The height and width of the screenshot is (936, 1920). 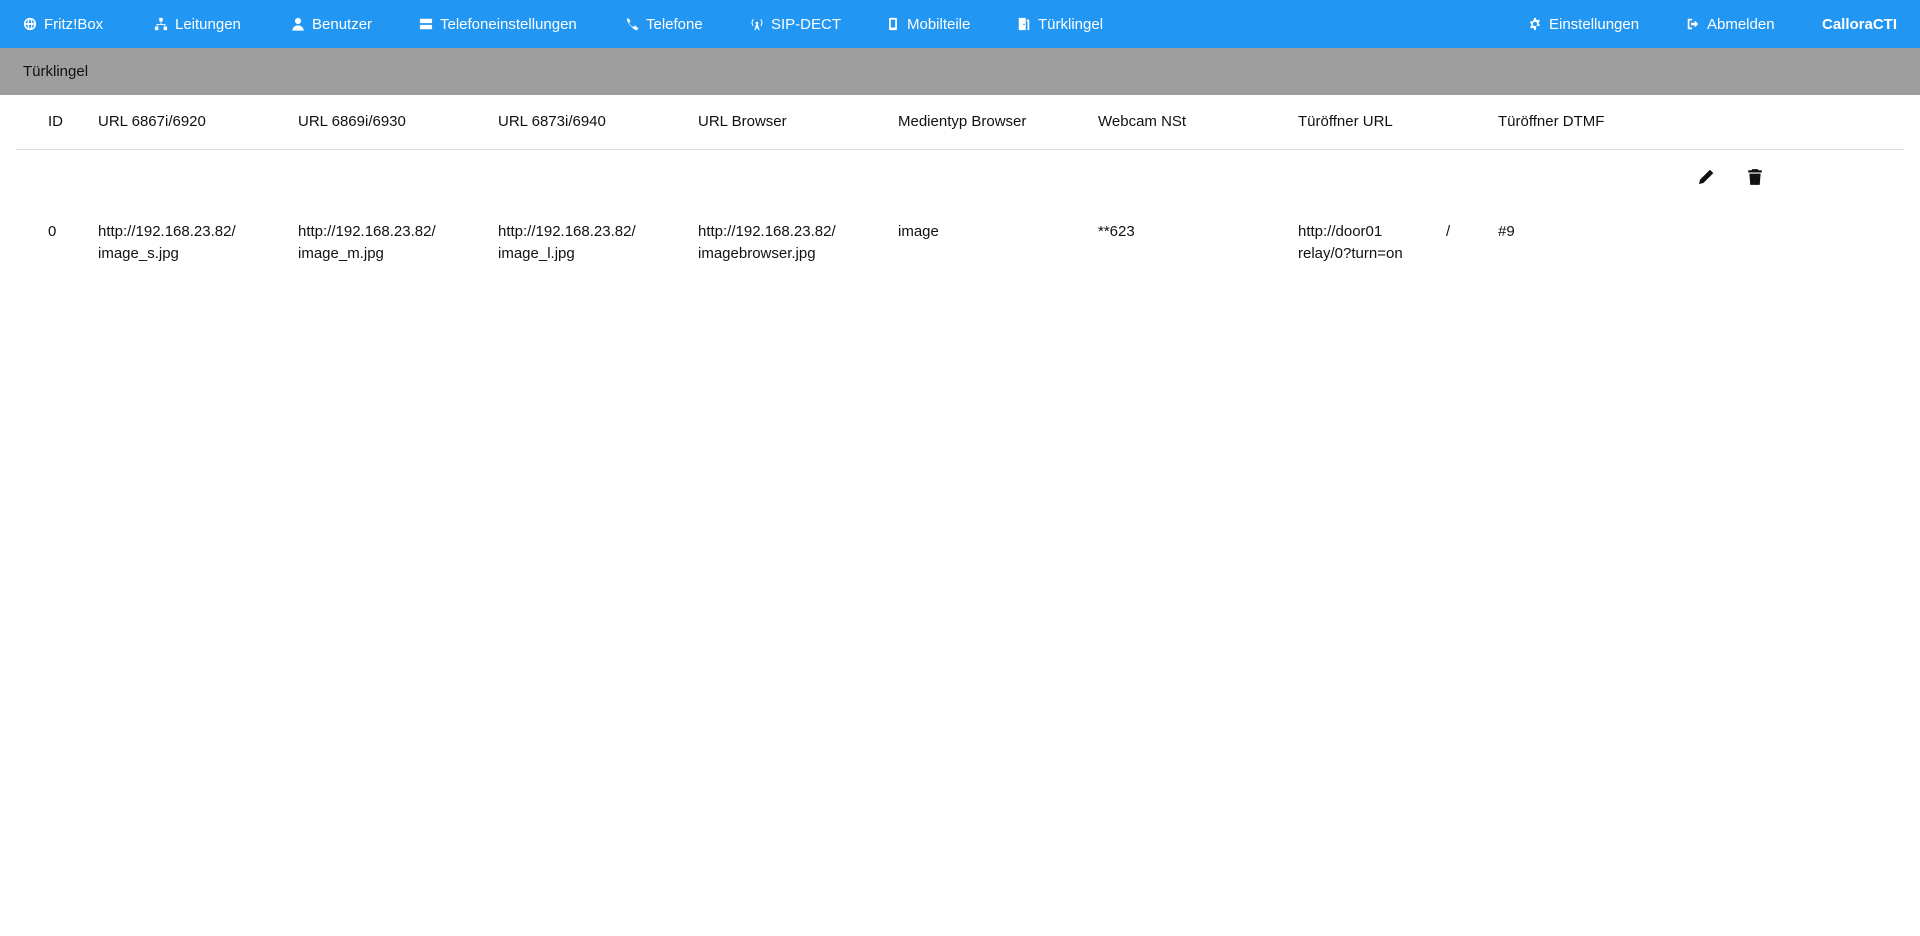 What do you see at coordinates (552, 121) in the screenshot?
I see `header-url-6873: URL 6873i/6940` at bounding box center [552, 121].